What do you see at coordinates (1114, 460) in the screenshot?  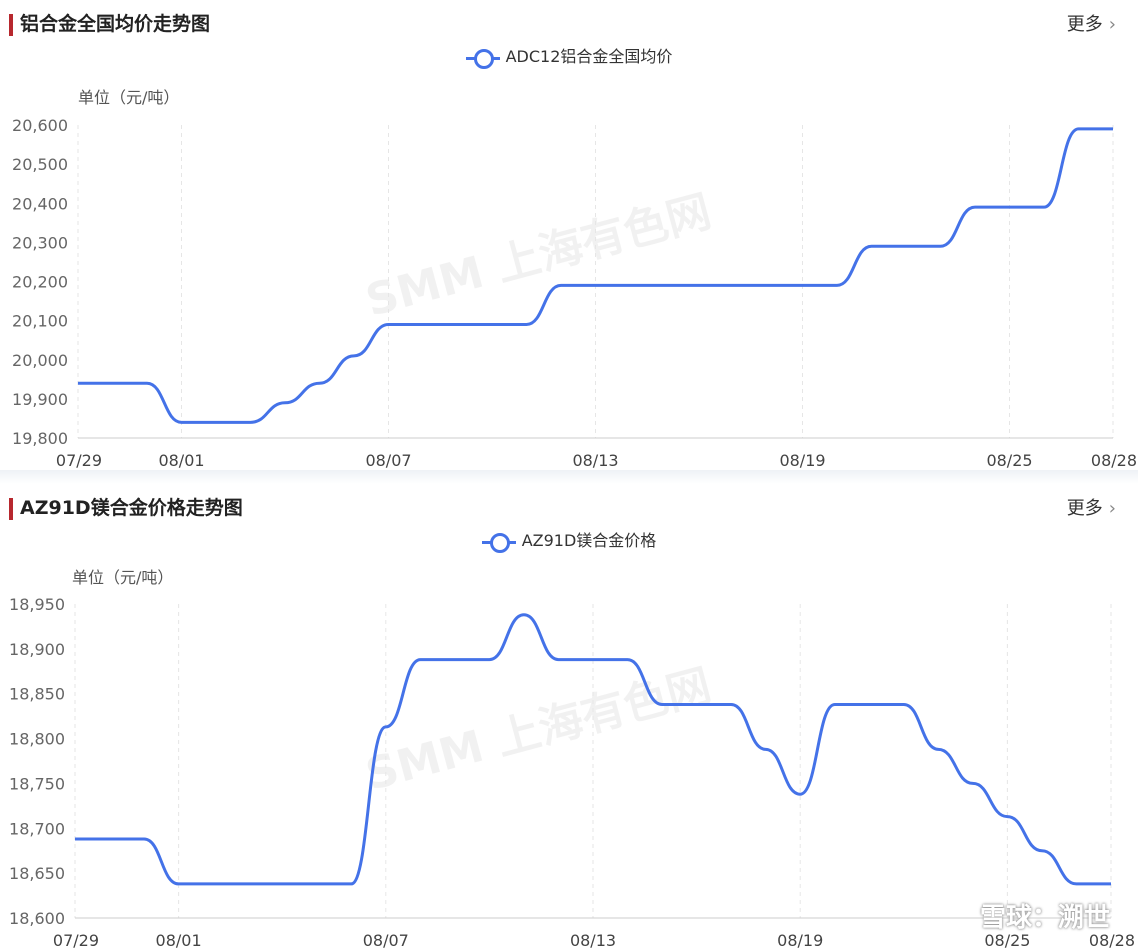 I see `x-tick-label: 08/28` at bounding box center [1114, 460].